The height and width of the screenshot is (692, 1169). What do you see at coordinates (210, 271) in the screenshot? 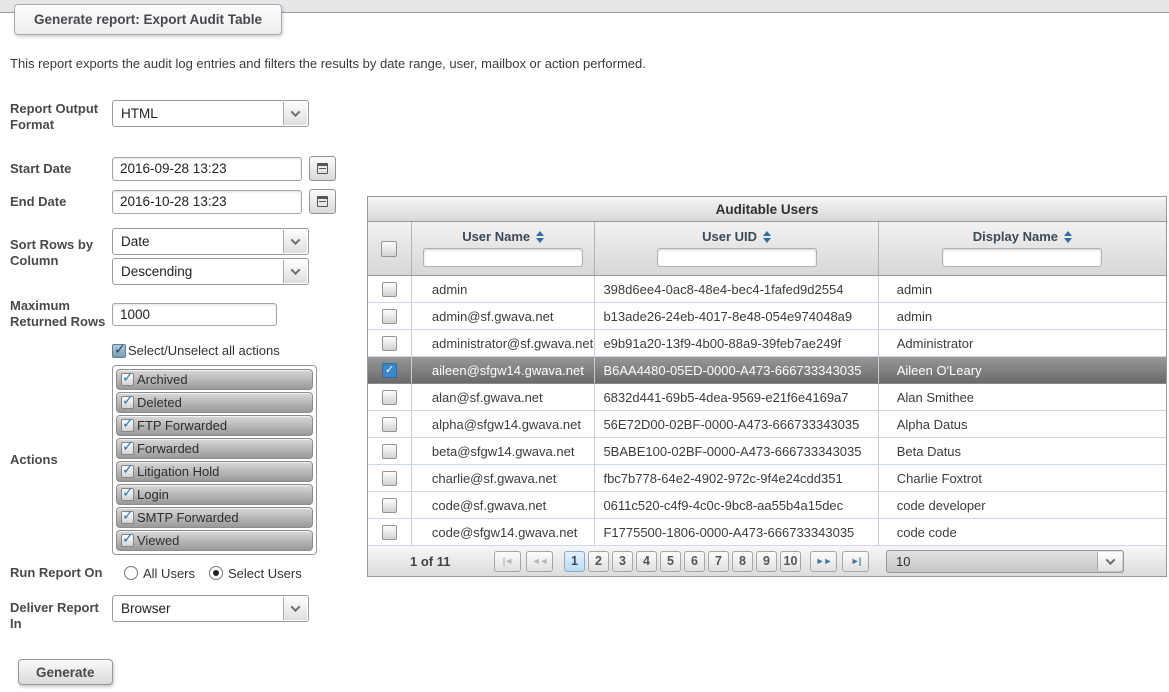
I see `sort-direction-select: Descending` at bounding box center [210, 271].